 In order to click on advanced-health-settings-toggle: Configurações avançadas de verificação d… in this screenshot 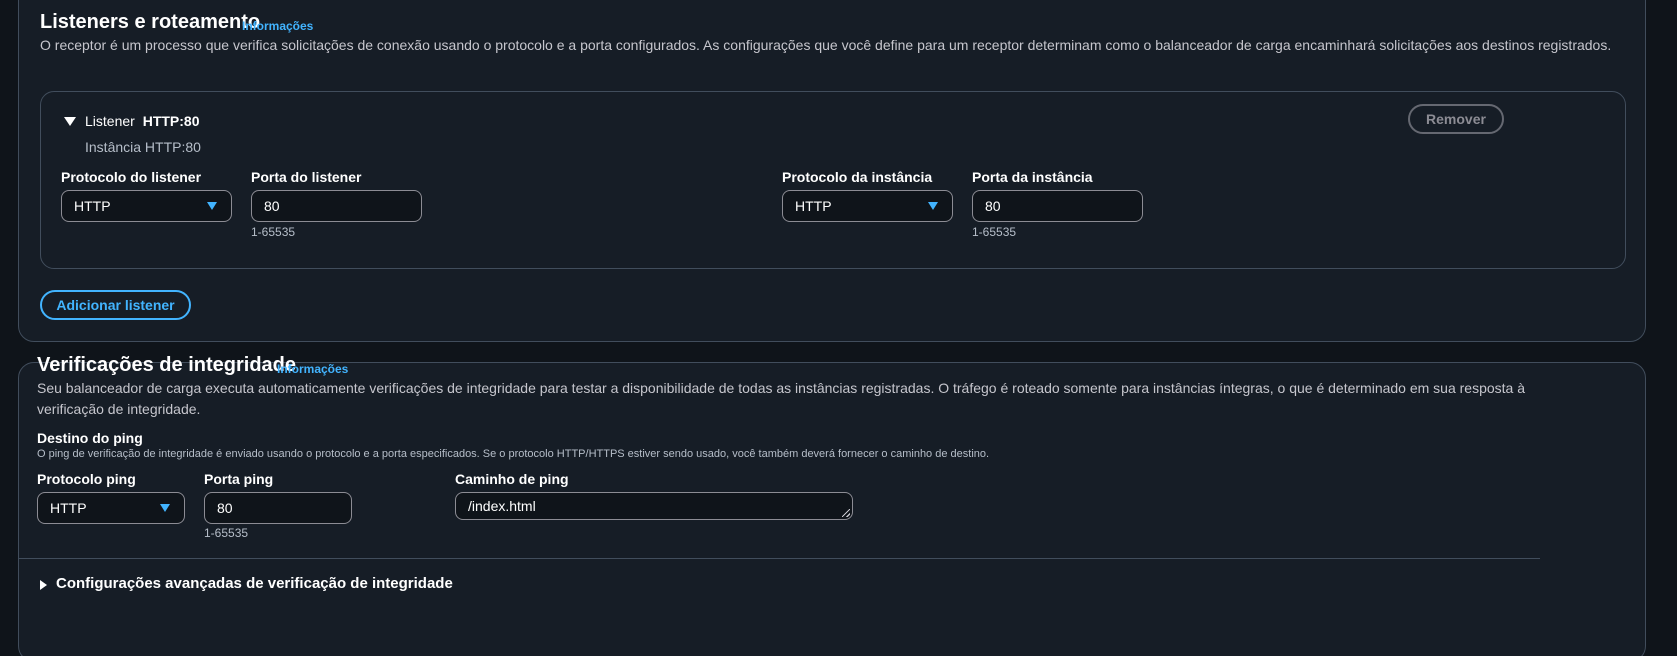, I will do `click(254, 583)`.